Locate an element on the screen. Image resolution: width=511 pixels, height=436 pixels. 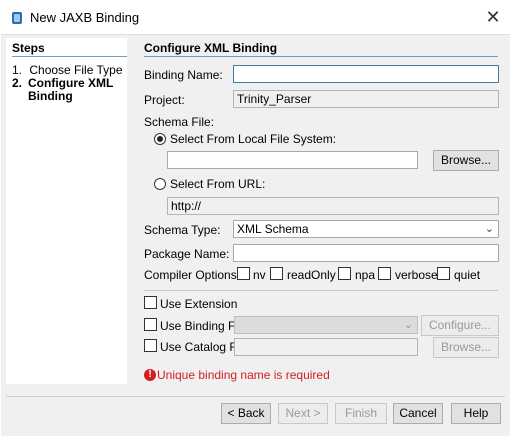
option-verbose-label: verbose is located at coordinates (416, 275).